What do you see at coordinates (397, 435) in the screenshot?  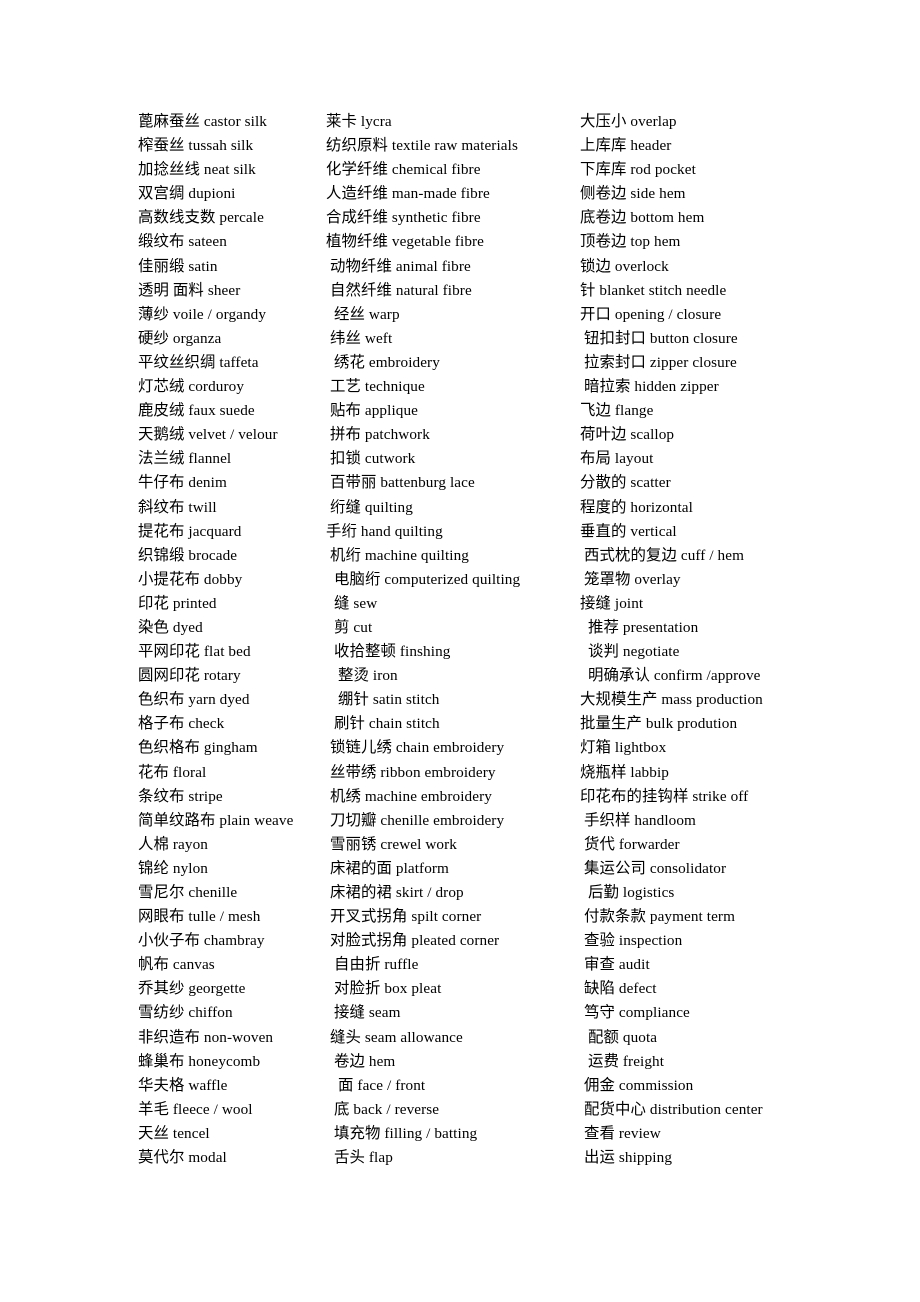 I see `glossary-term-en: patchwork` at bounding box center [397, 435].